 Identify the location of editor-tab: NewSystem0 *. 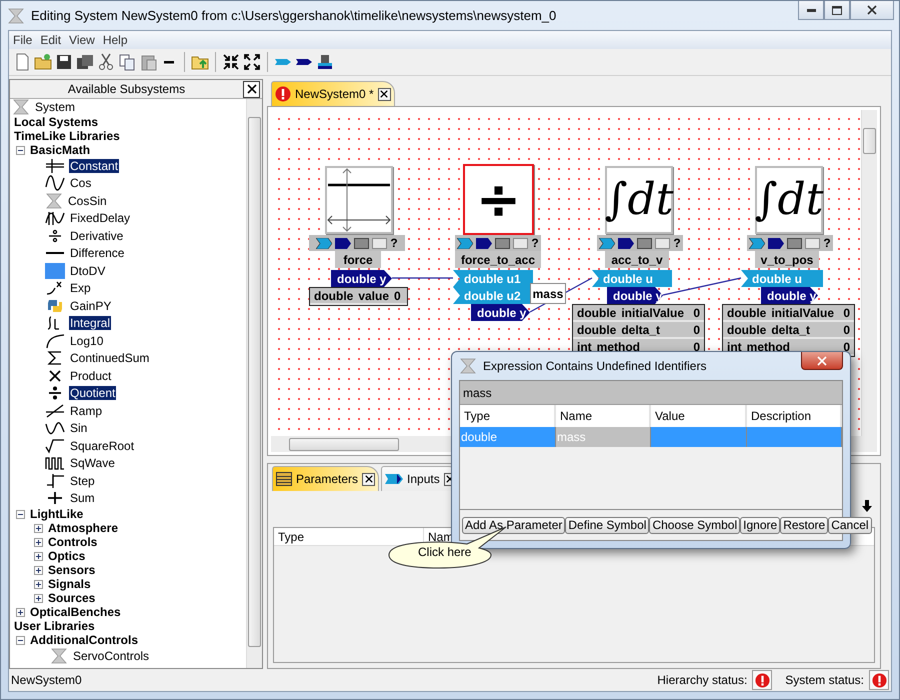
(333, 93).